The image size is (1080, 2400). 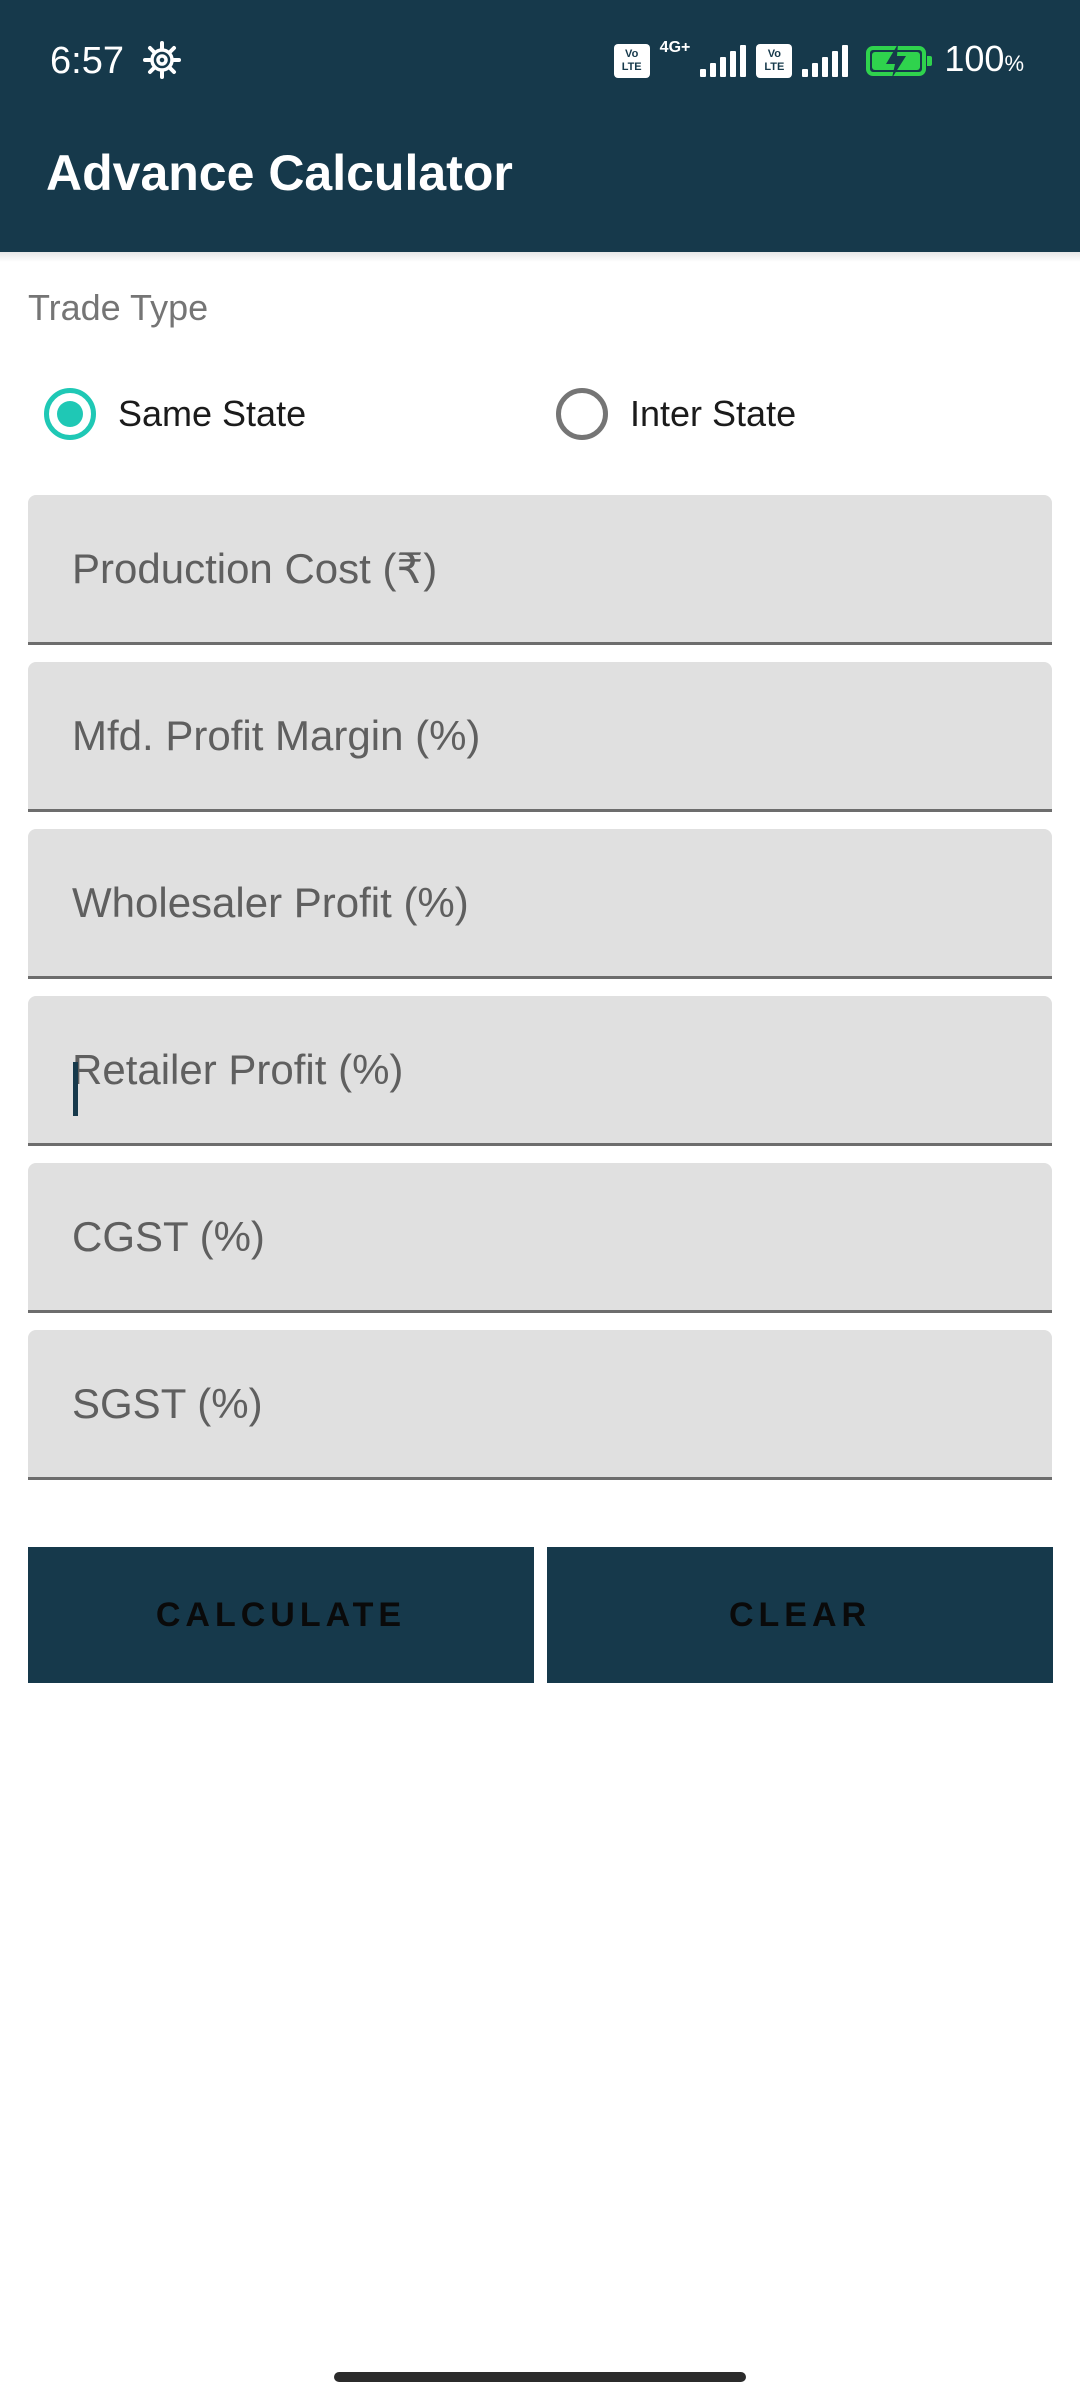 I want to click on text-cursor, so click(x=75, y=1089).